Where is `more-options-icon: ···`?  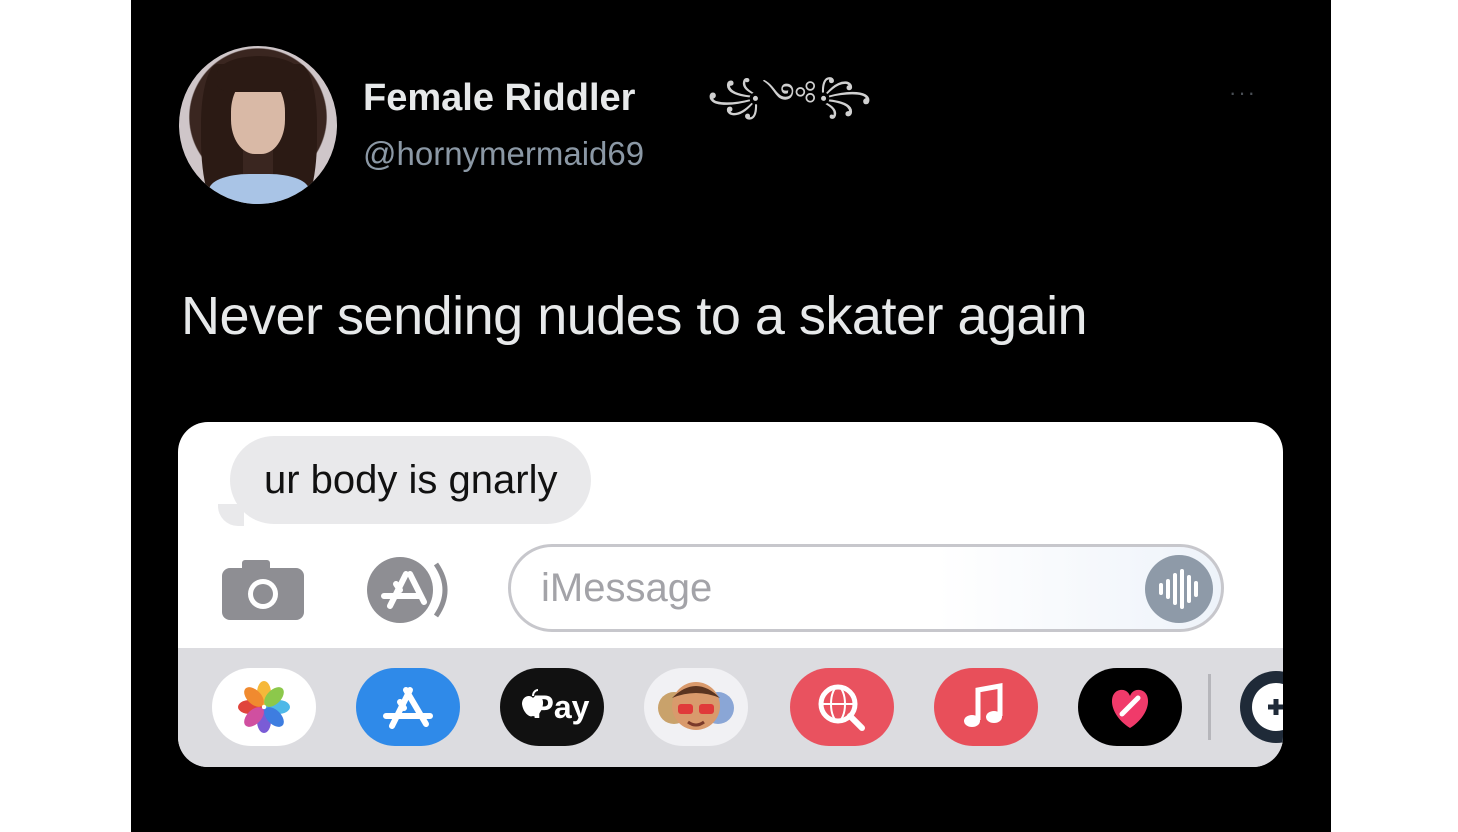 more-options-icon: ··· is located at coordinates (1243, 93).